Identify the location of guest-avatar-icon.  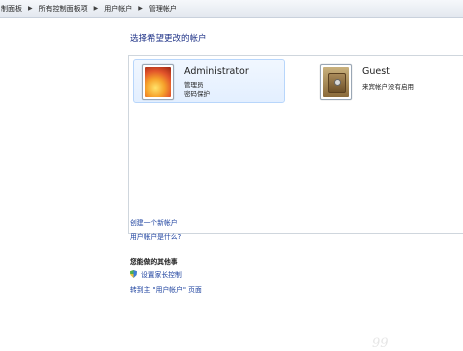
(336, 82).